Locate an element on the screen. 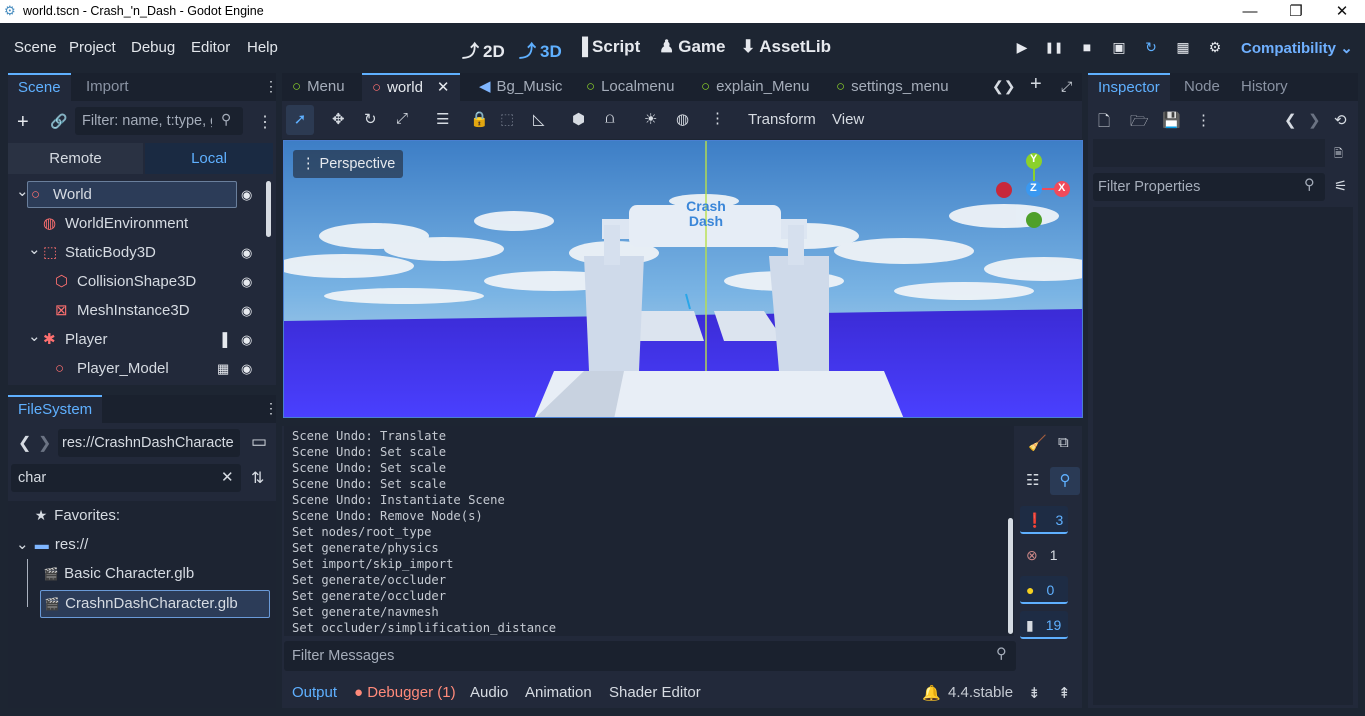 This screenshot has width=1365, height=716. menu-help: Help is located at coordinates (262, 47).